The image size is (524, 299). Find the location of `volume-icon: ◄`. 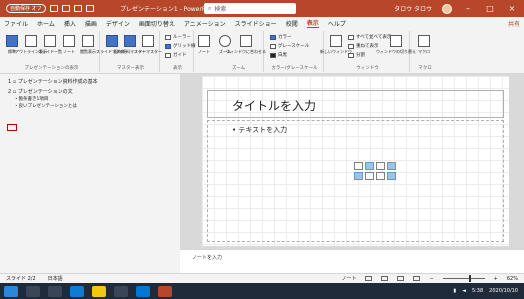

volume-icon: ◄ is located at coordinates (464, 291).